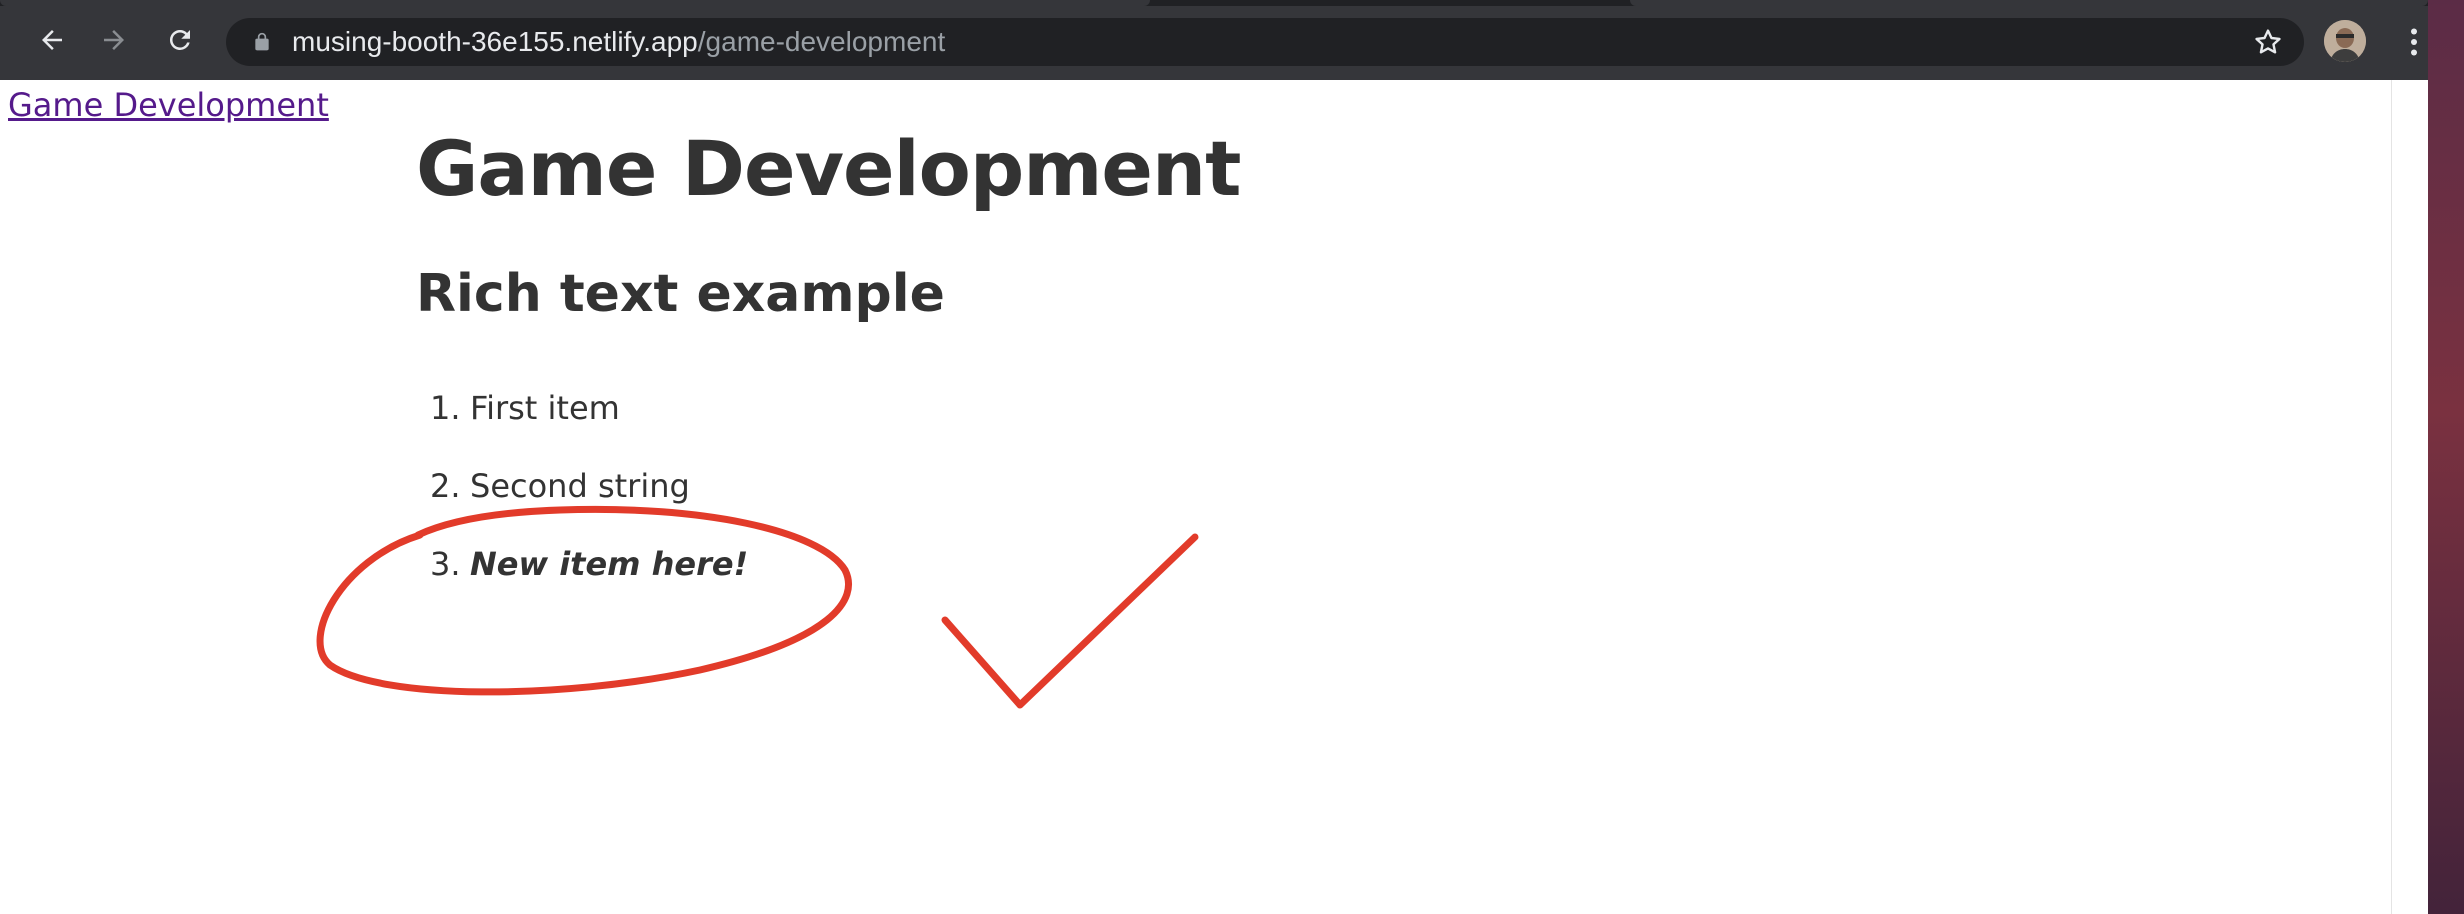 This screenshot has width=2464, height=914. Describe the element at coordinates (2268, 42) in the screenshot. I see `star-icon` at that location.